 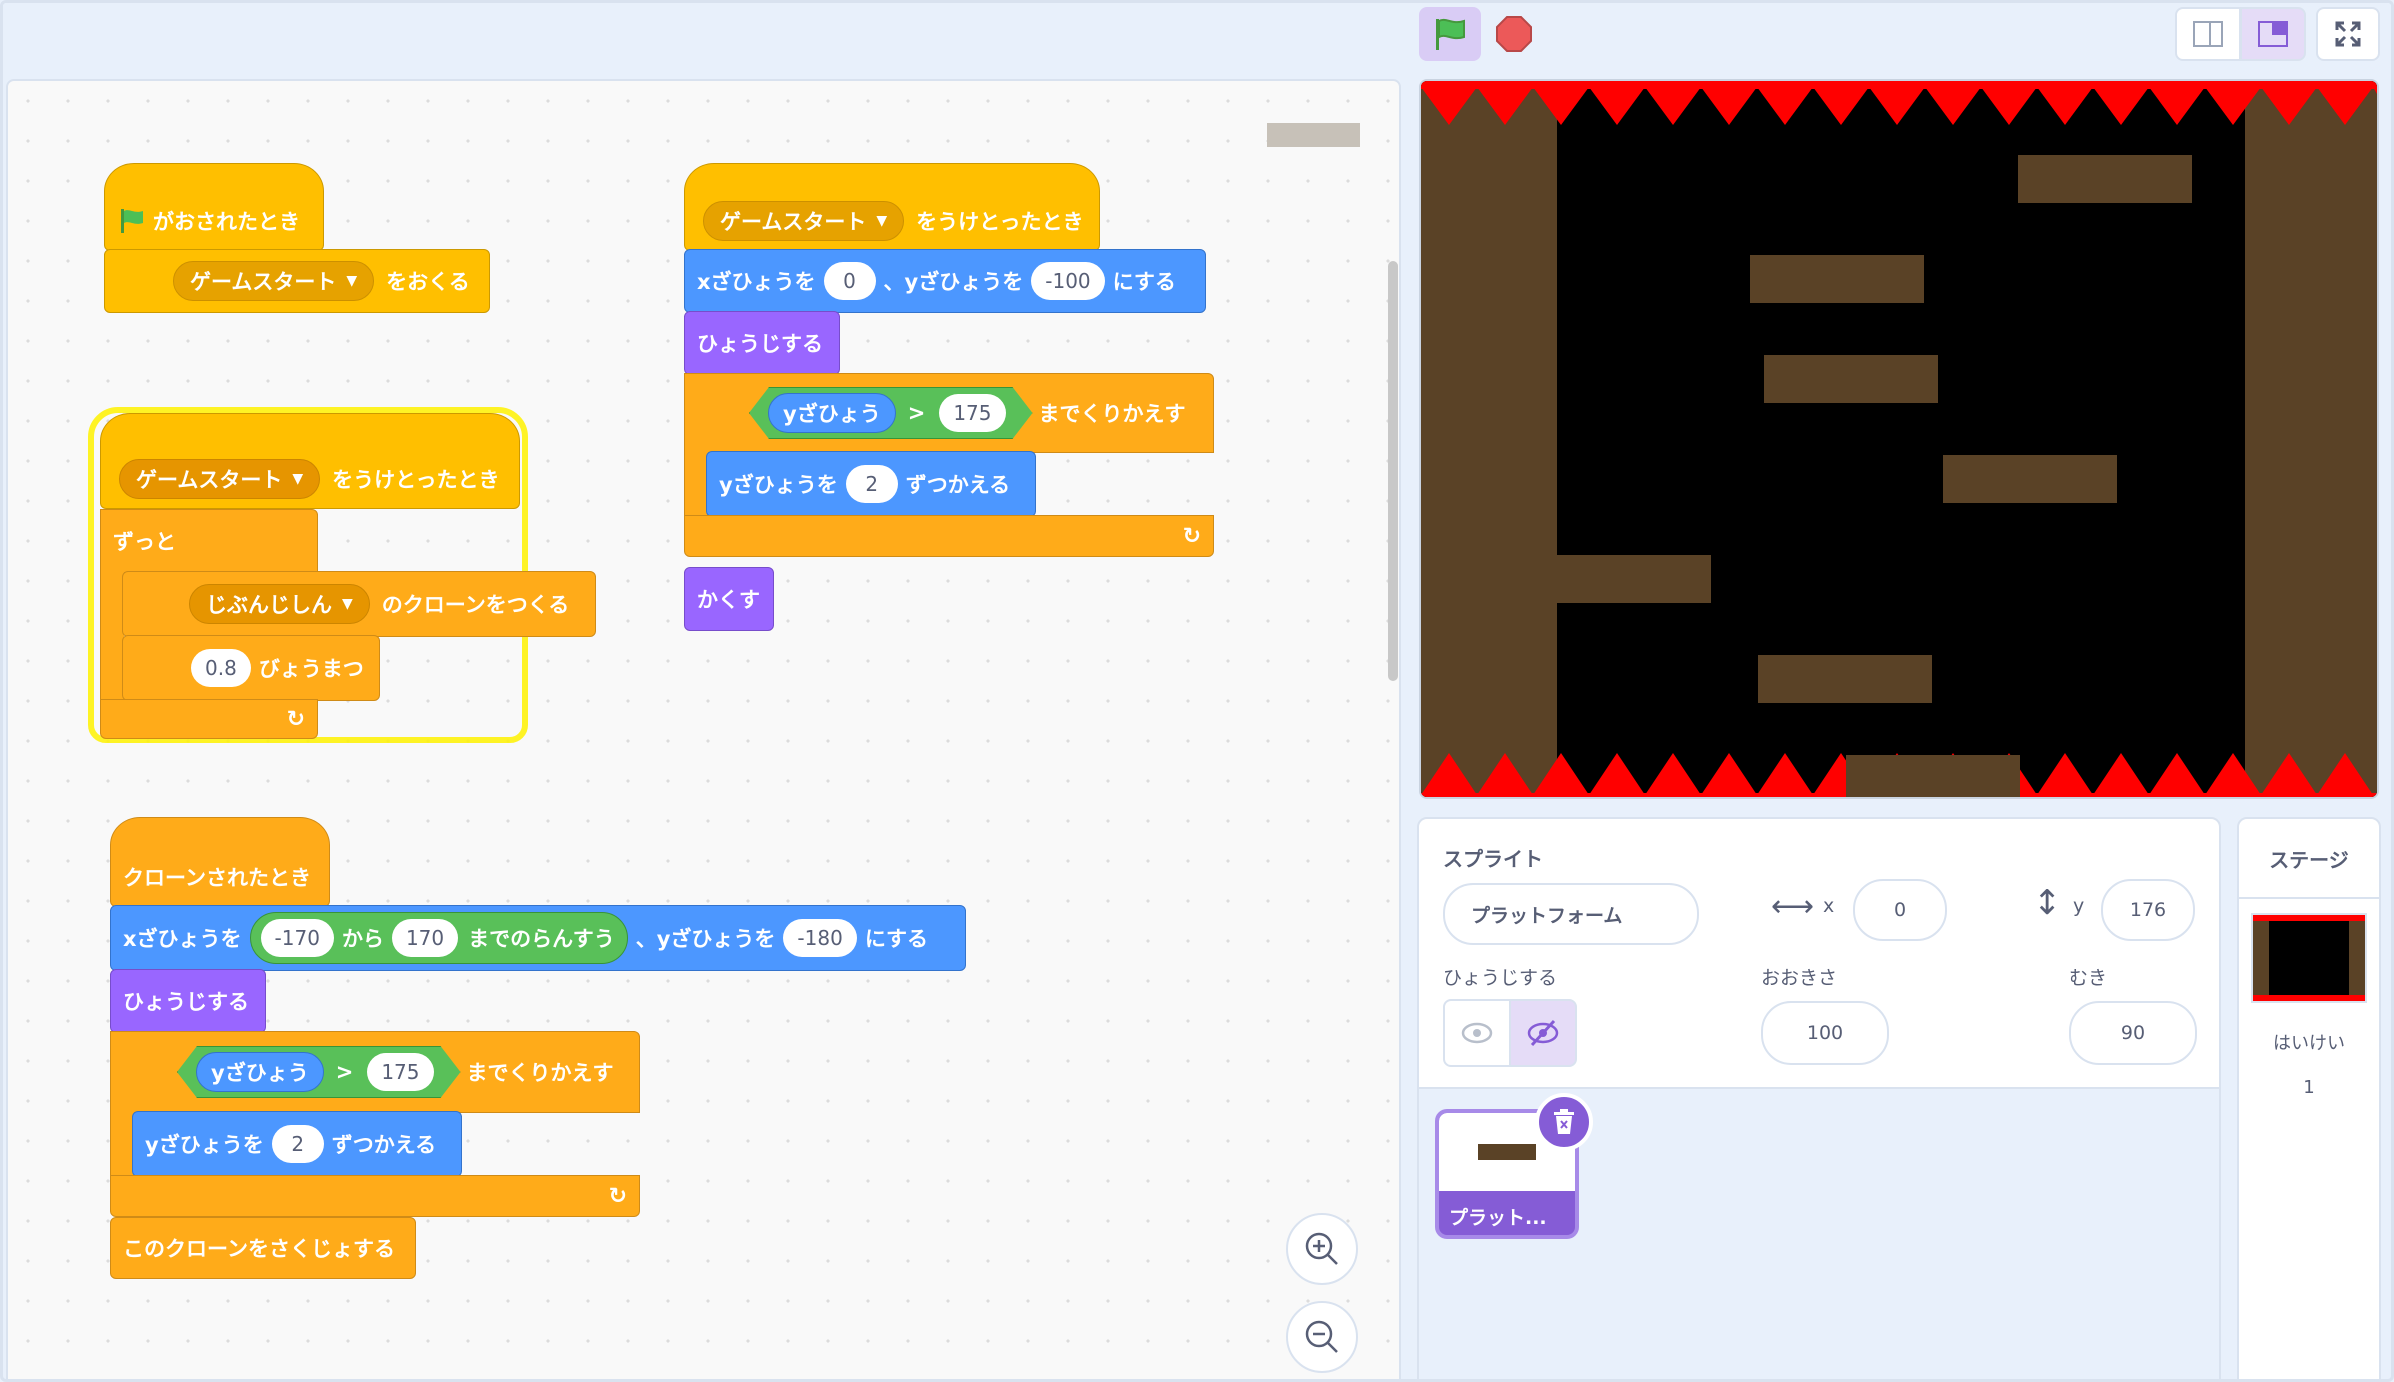 What do you see at coordinates (1825, 1033) in the screenshot?
I see `size-input: 100` at bounding box center [1825, 1033].